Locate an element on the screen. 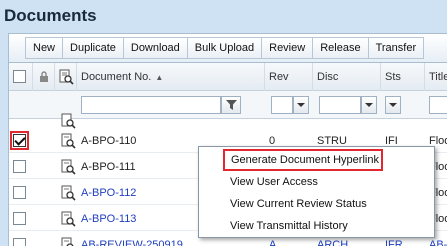 The width and height of the screenshot is (447, 246). duplicate-button: Duplicate is located at coordinates (93, 48).